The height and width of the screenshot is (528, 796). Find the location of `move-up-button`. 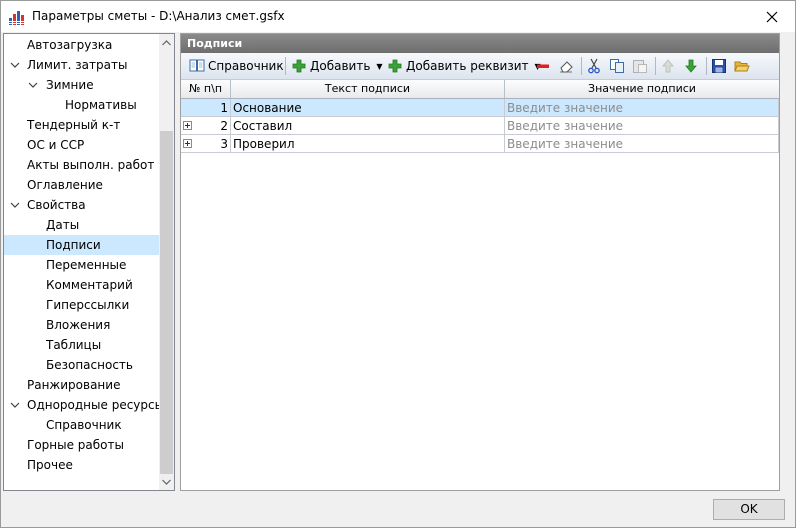

move-up-button is located at coordinates (669, 66).